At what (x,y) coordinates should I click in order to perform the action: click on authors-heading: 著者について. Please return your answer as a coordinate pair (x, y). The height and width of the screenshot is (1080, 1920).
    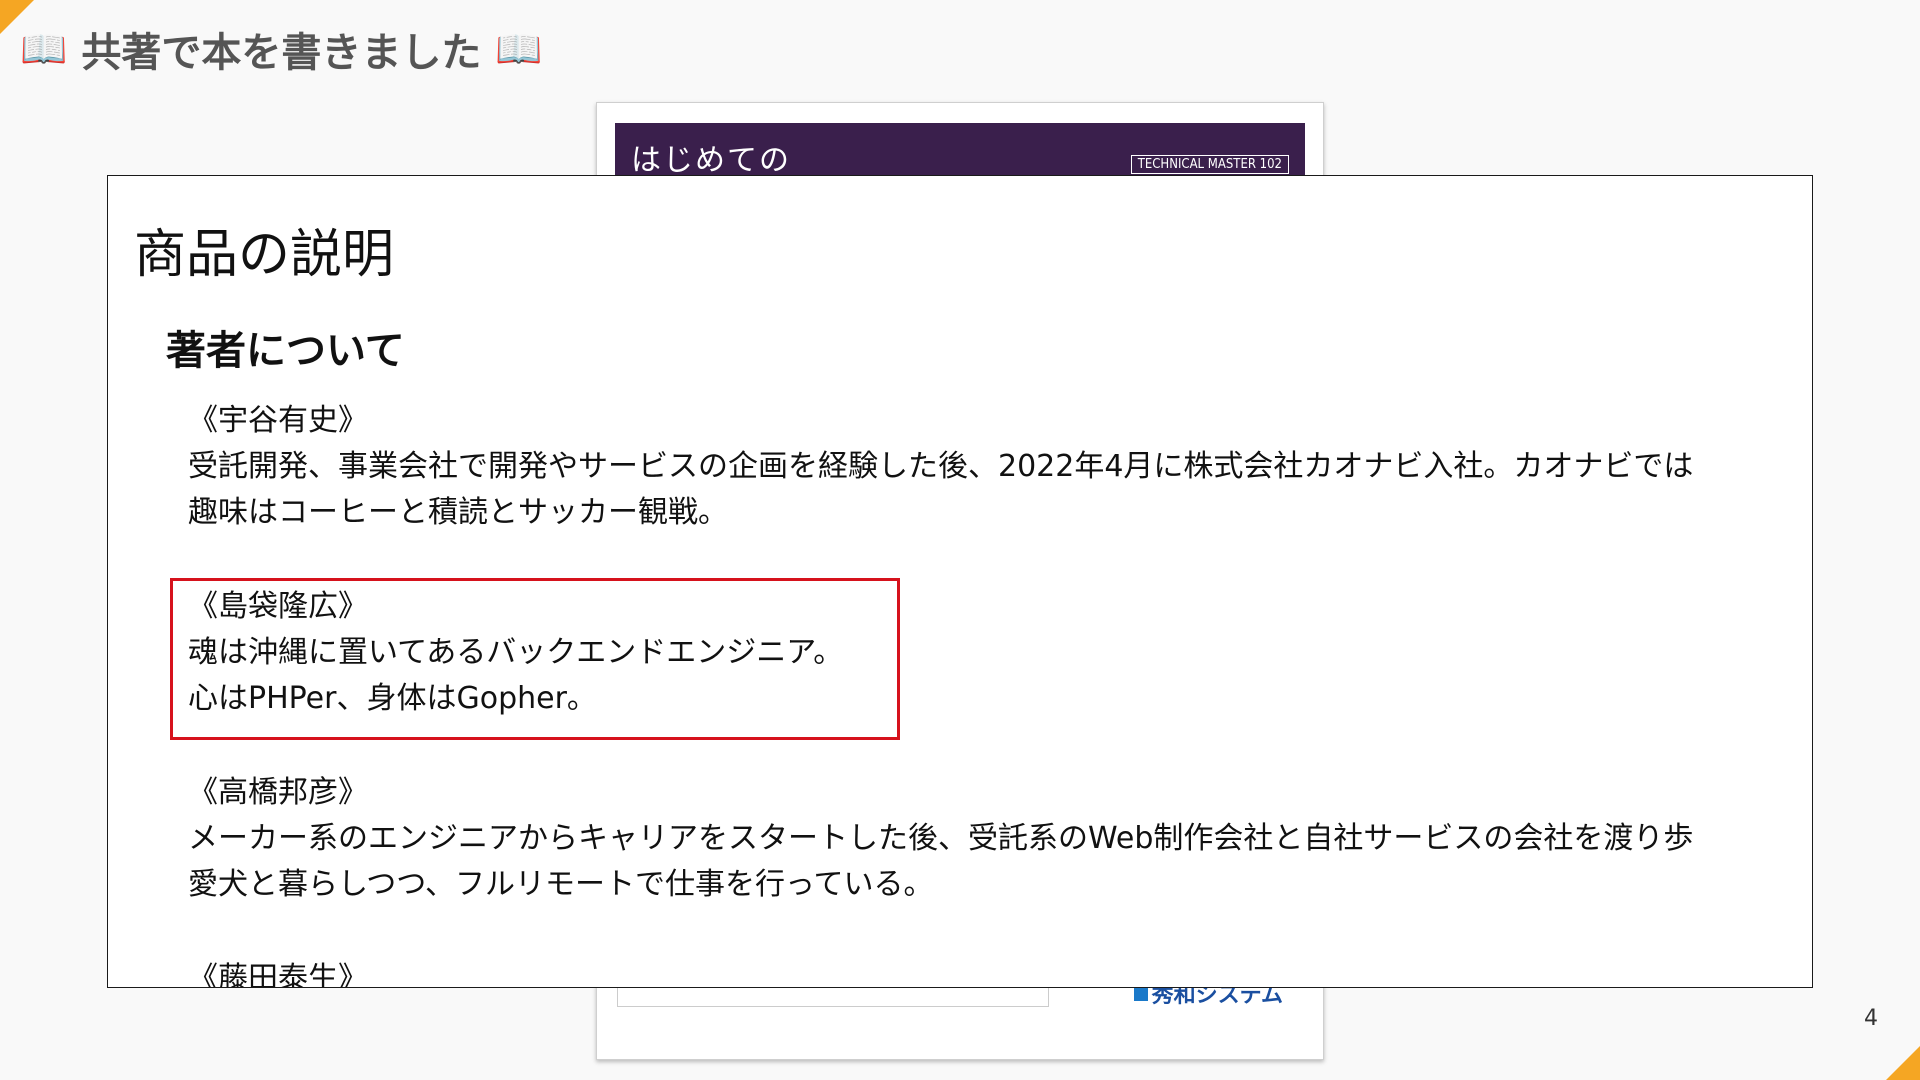
    Looking at the image, I should click on (285, 351).